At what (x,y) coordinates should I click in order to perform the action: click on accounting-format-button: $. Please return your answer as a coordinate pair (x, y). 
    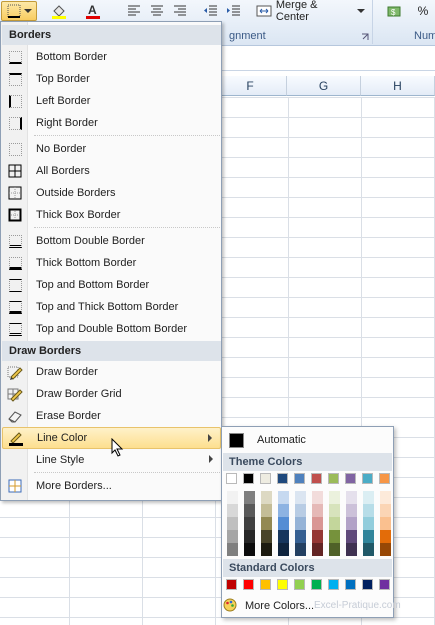
    Looking at the image, I should click on (395, 11).